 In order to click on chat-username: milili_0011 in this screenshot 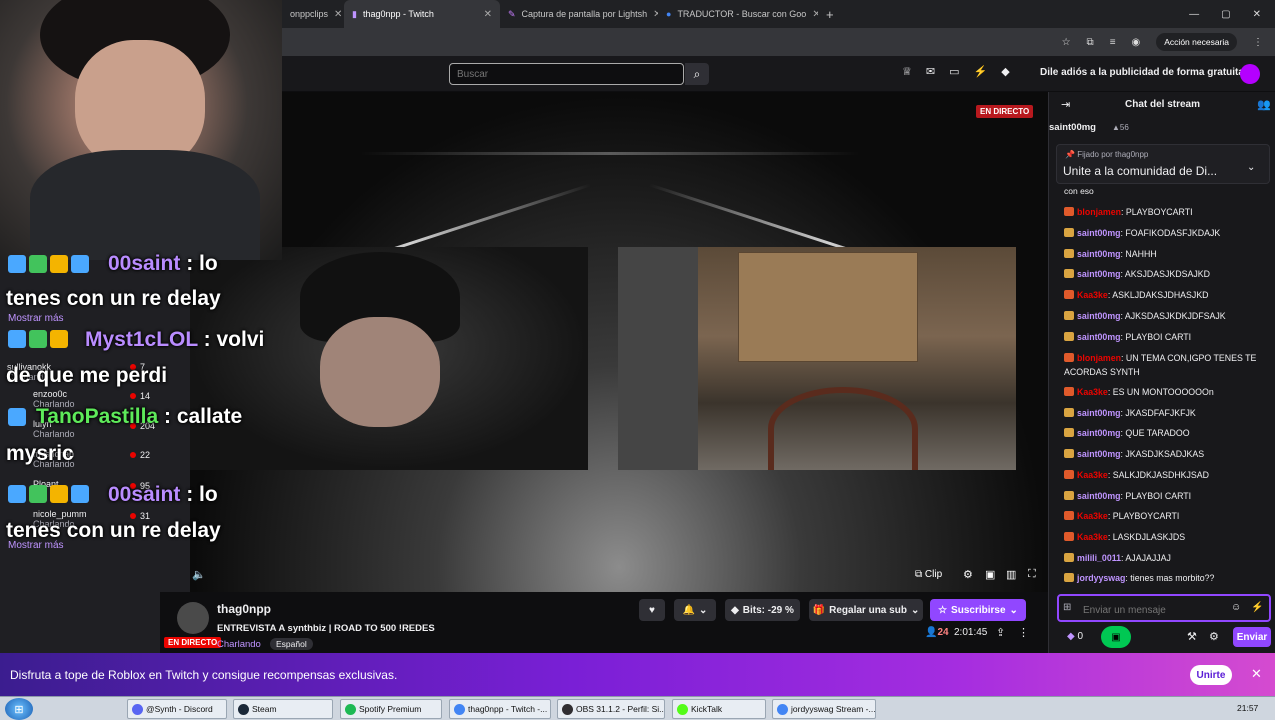, I will do `click(1099, 558)`.